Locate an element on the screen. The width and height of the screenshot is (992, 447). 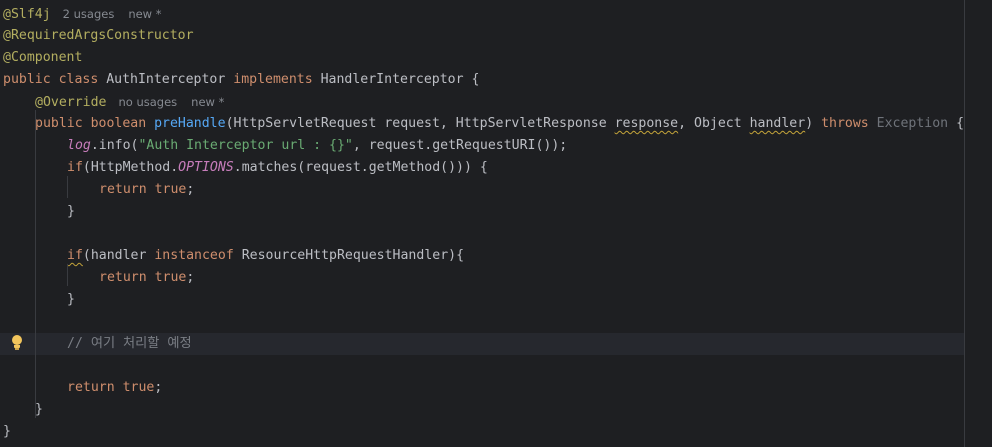
lightbulb-icon is located at coordinates (17, 343).